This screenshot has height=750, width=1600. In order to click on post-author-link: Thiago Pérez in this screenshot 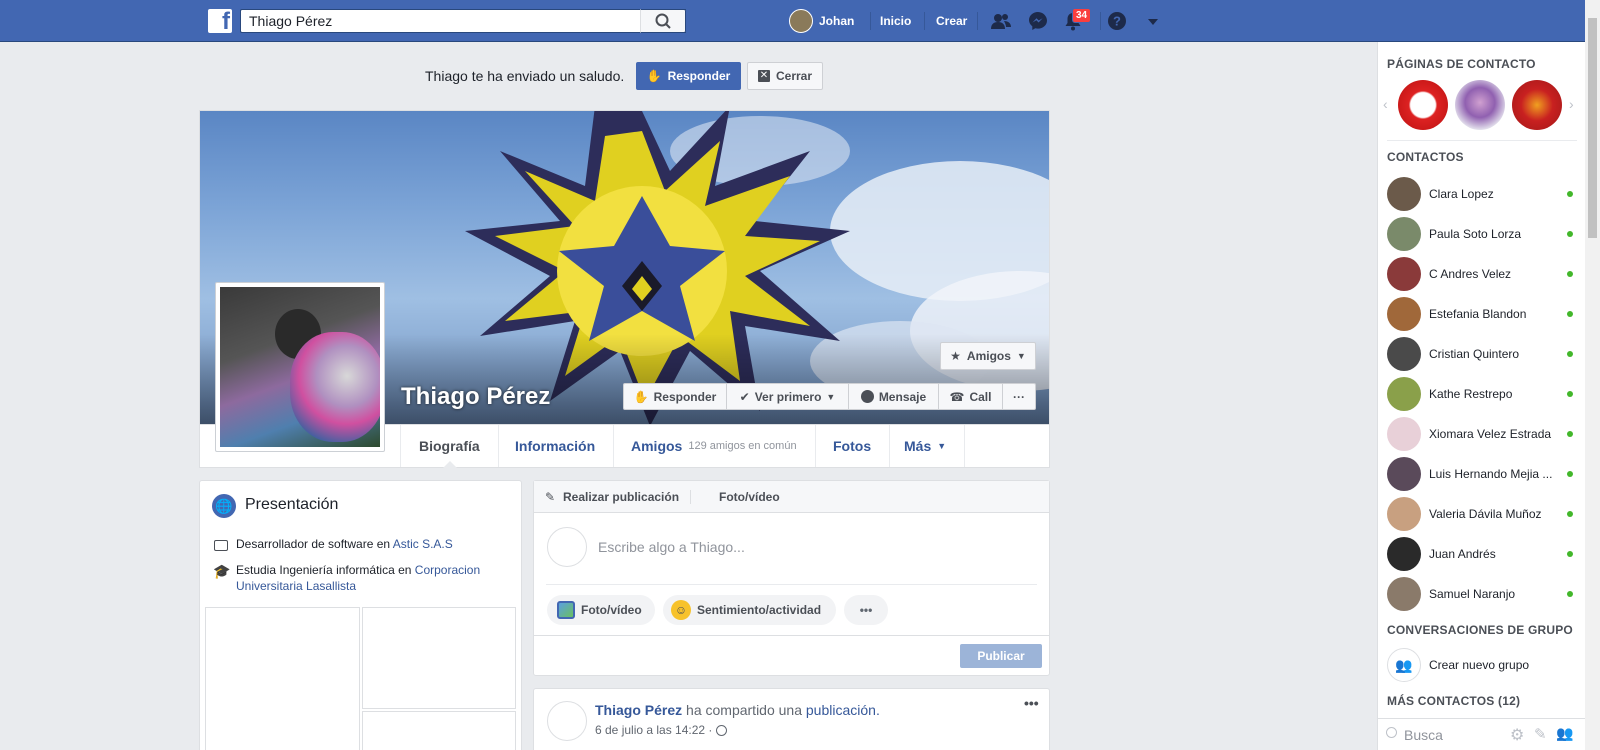, I will do `click(638, 710)`.